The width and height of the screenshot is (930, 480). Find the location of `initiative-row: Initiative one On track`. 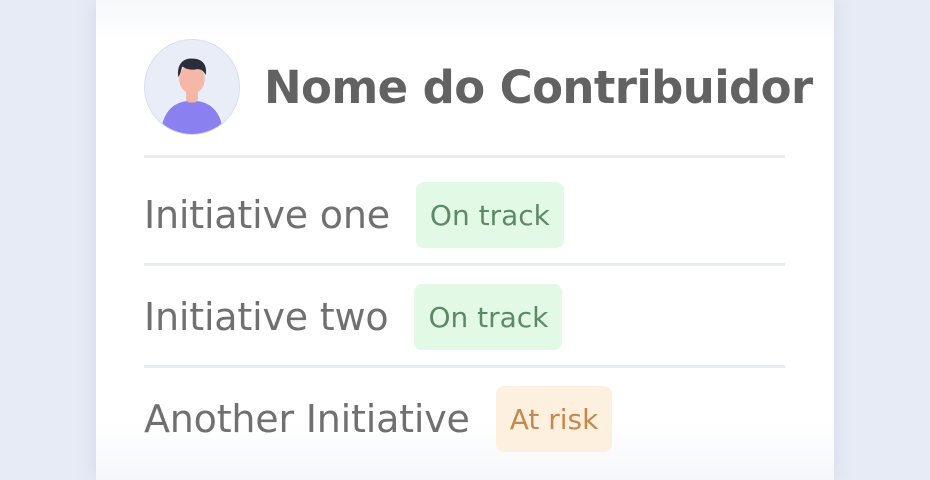

initiative-row: Initiative one On track is located at coordinates (464, 215).